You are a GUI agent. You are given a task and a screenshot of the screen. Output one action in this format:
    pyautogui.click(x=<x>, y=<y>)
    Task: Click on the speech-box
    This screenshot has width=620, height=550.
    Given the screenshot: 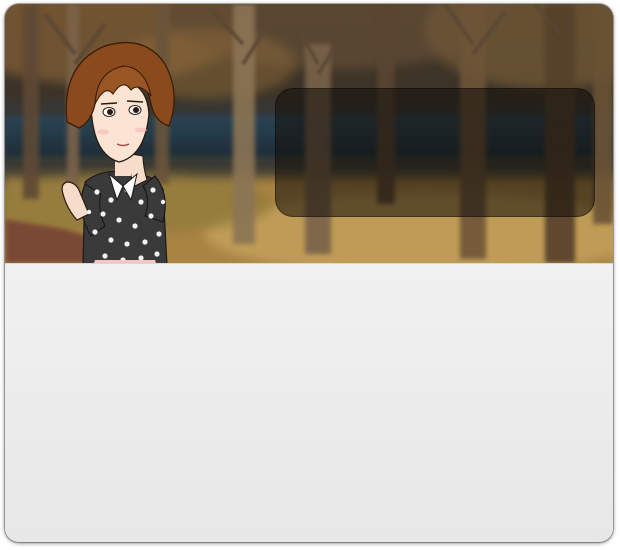 What is the action you would take?
    pyautogui.click(x=435, y=152)
    